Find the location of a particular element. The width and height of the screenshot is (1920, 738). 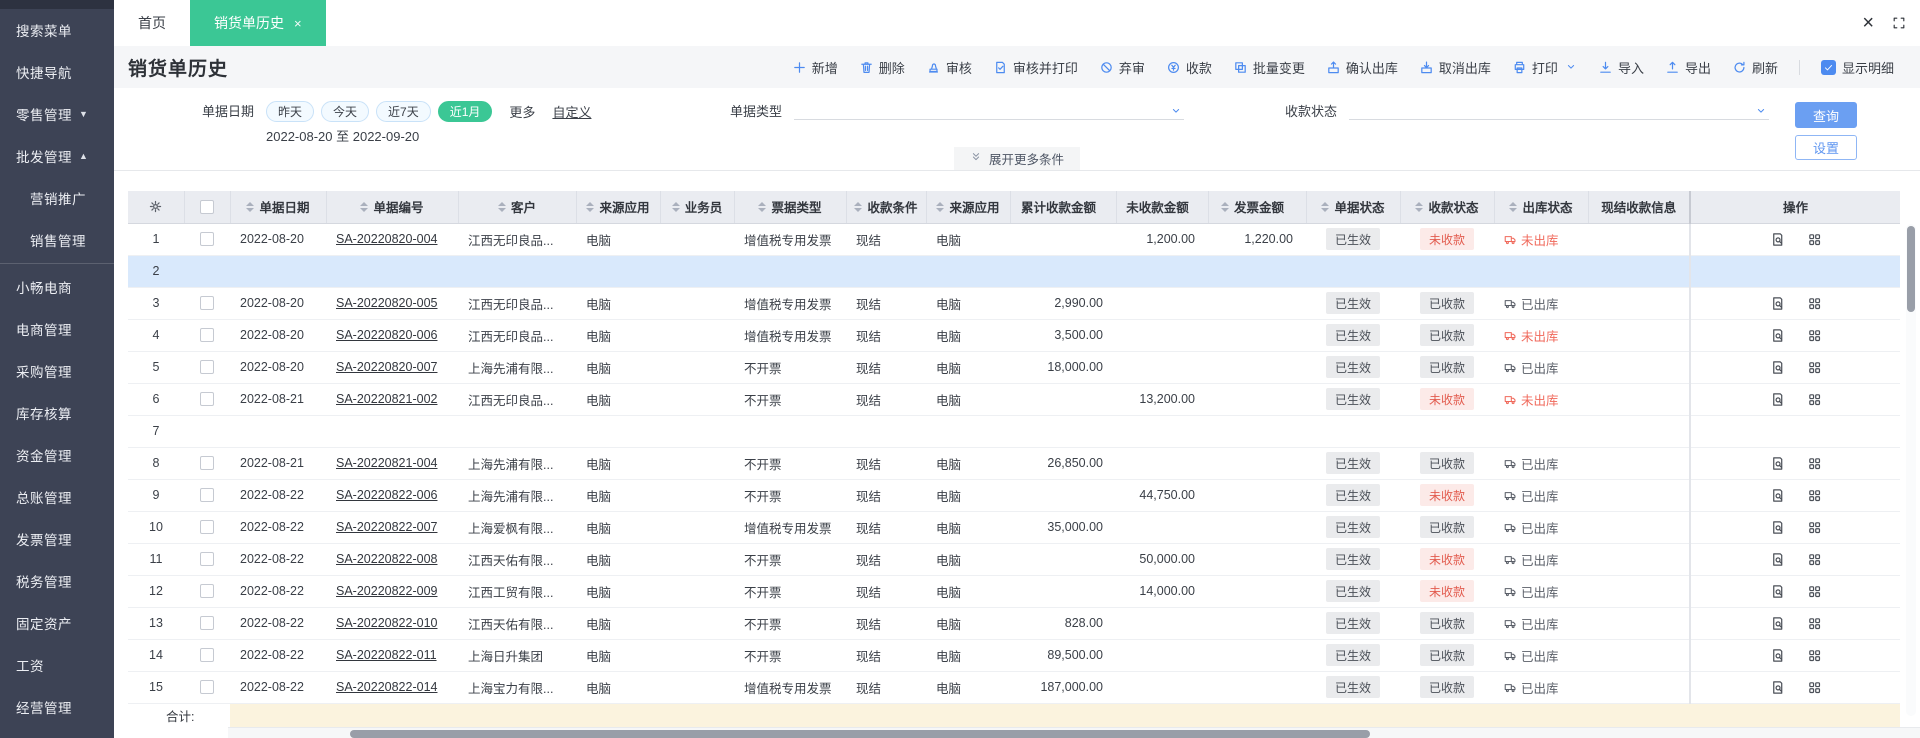

date-quick-pill-0: 昨天 is located at coordinates (290, 111).